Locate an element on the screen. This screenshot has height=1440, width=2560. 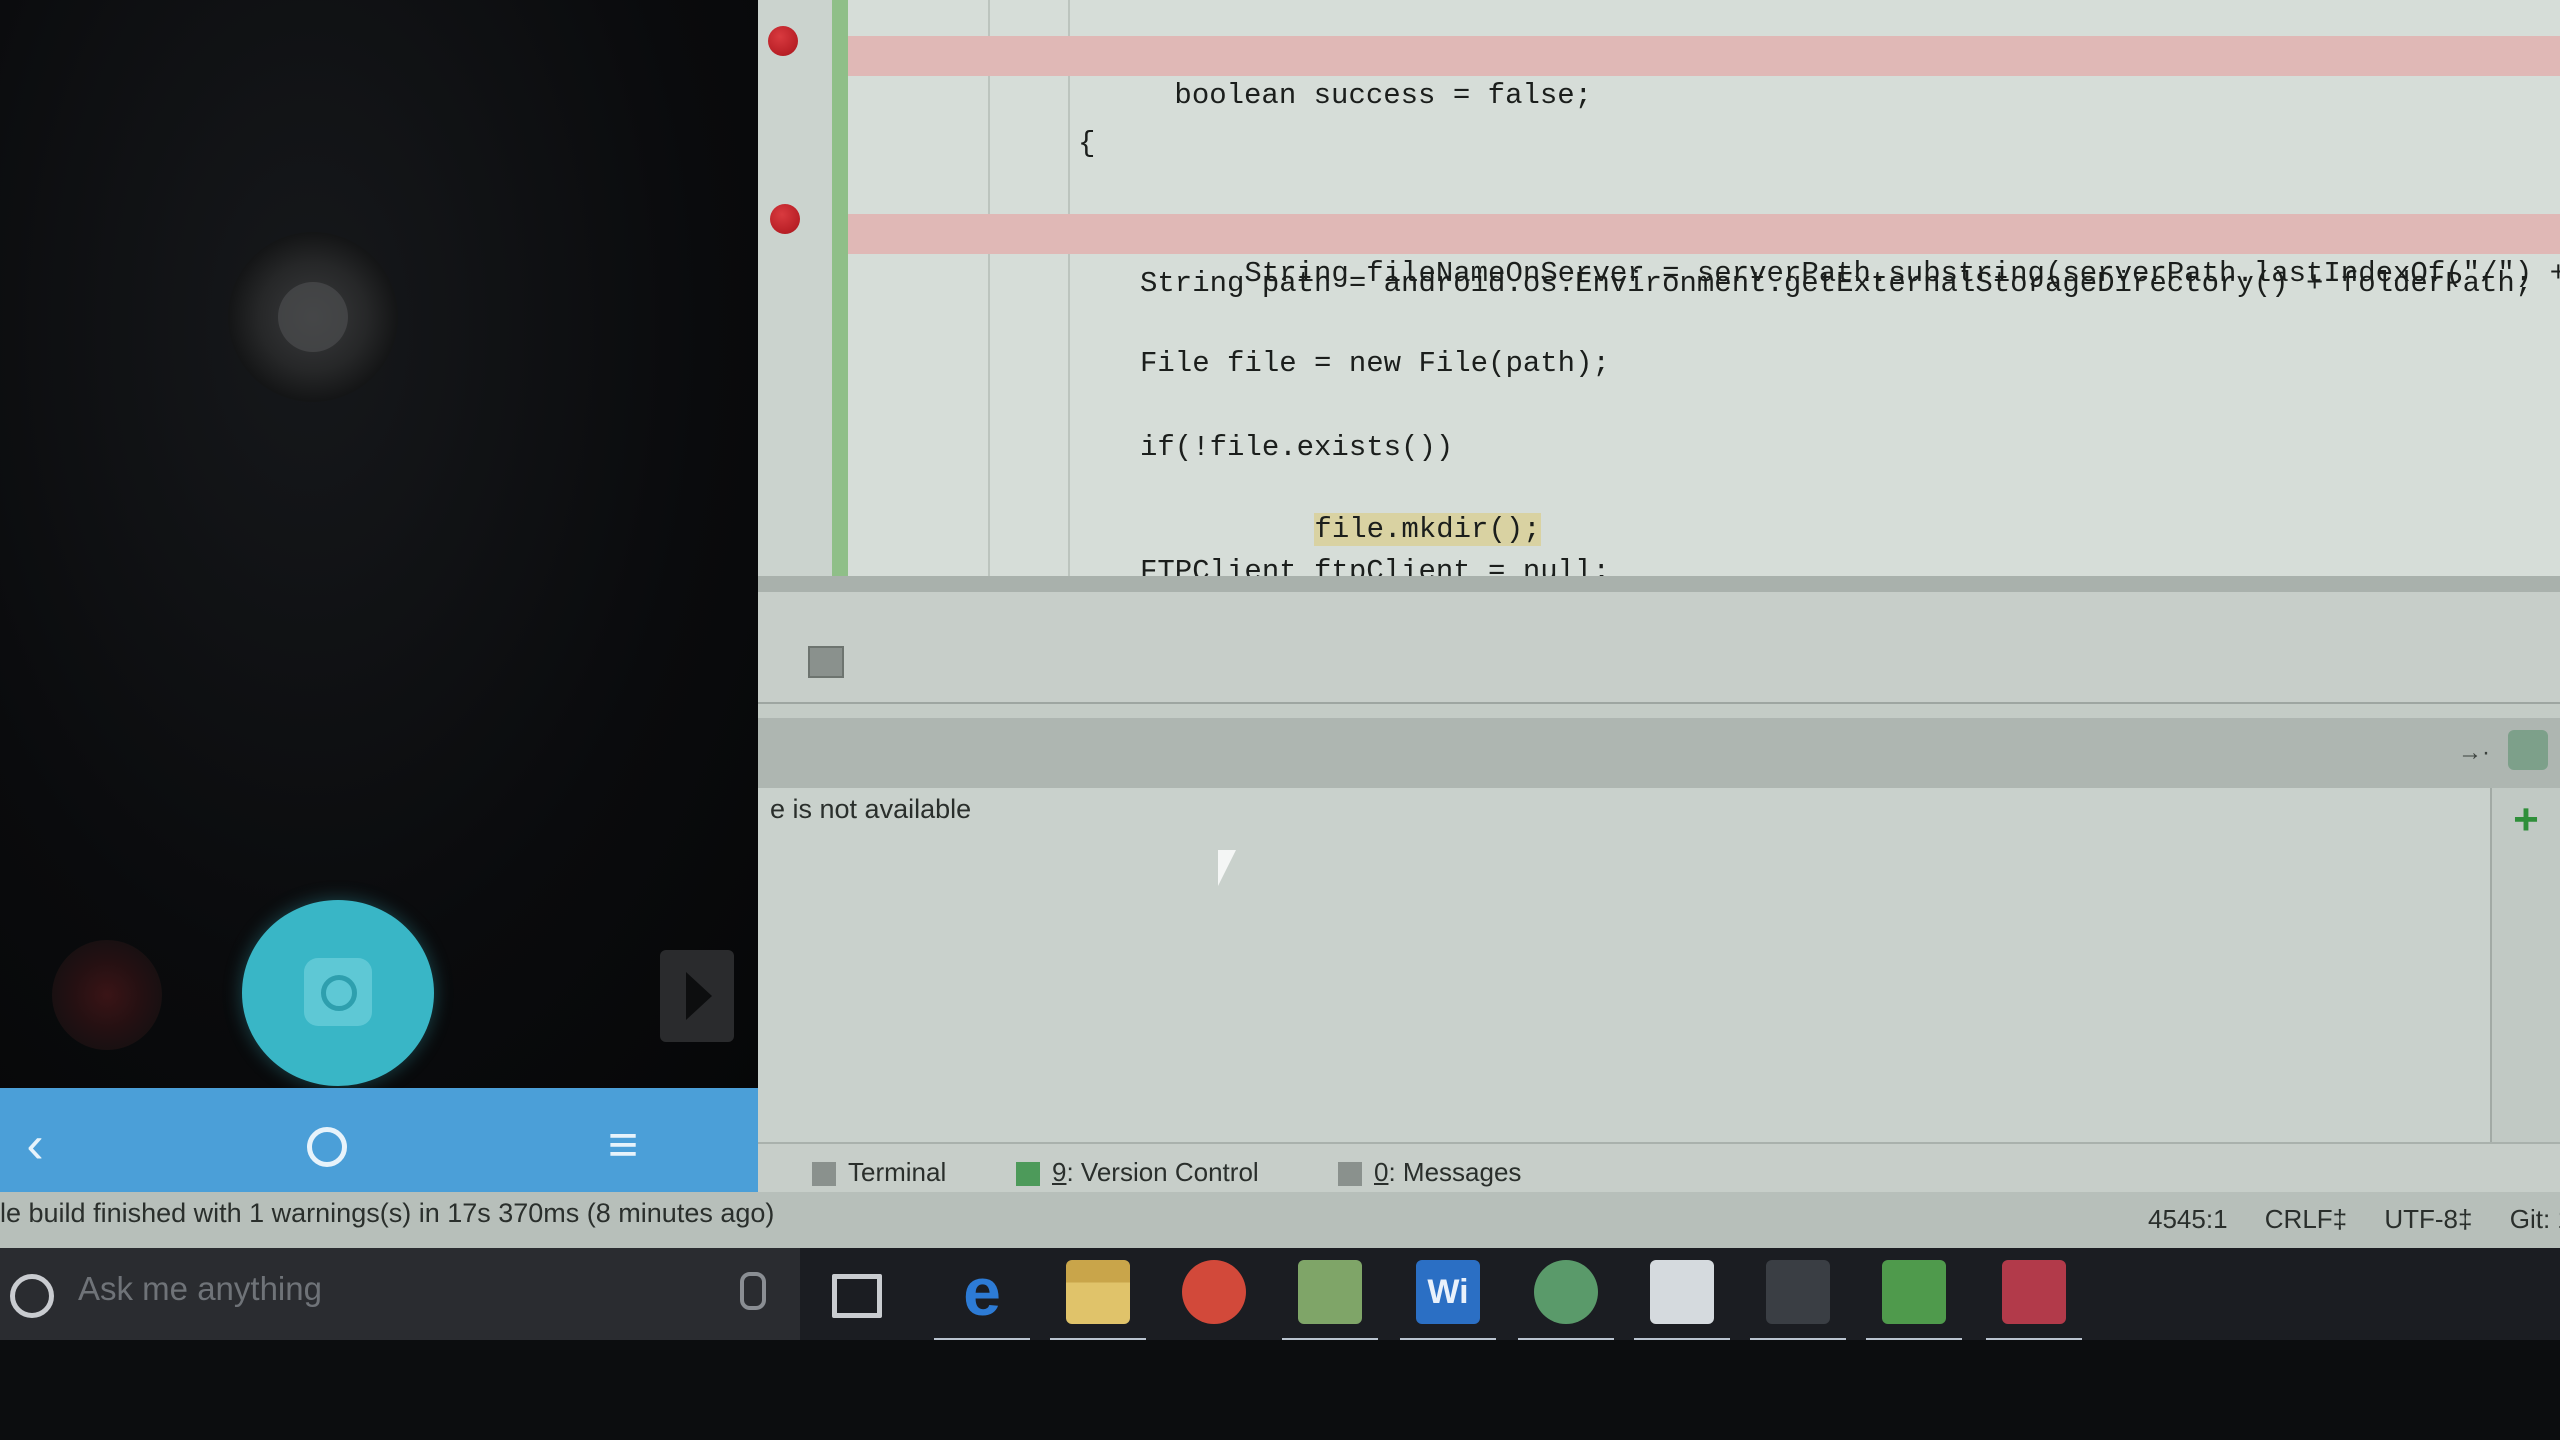
plus-icon: + is located at coordinates (2526, 820).